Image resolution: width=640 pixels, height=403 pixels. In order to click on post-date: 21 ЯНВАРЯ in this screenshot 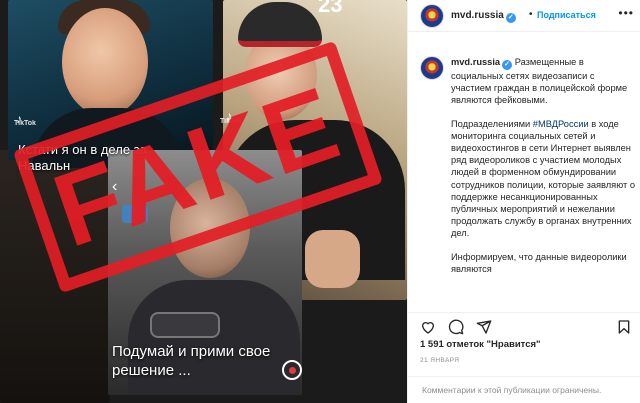, I will do `click(439, 360)`.